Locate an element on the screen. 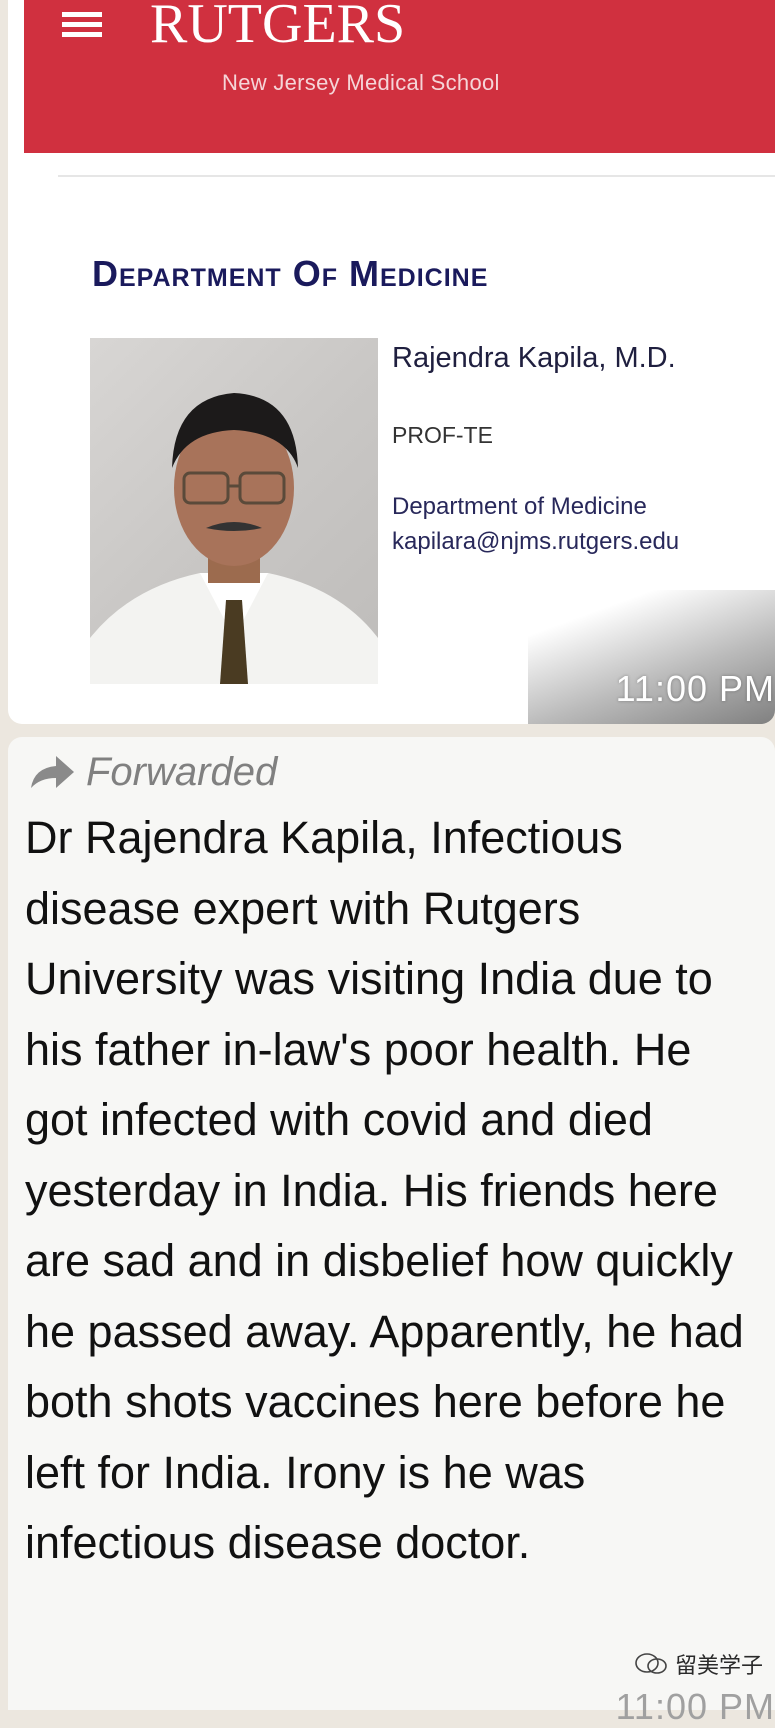 This screenshot has height=1728, width=775. rutgers-logo: RUTGERS is located at coordinates (278, 27).